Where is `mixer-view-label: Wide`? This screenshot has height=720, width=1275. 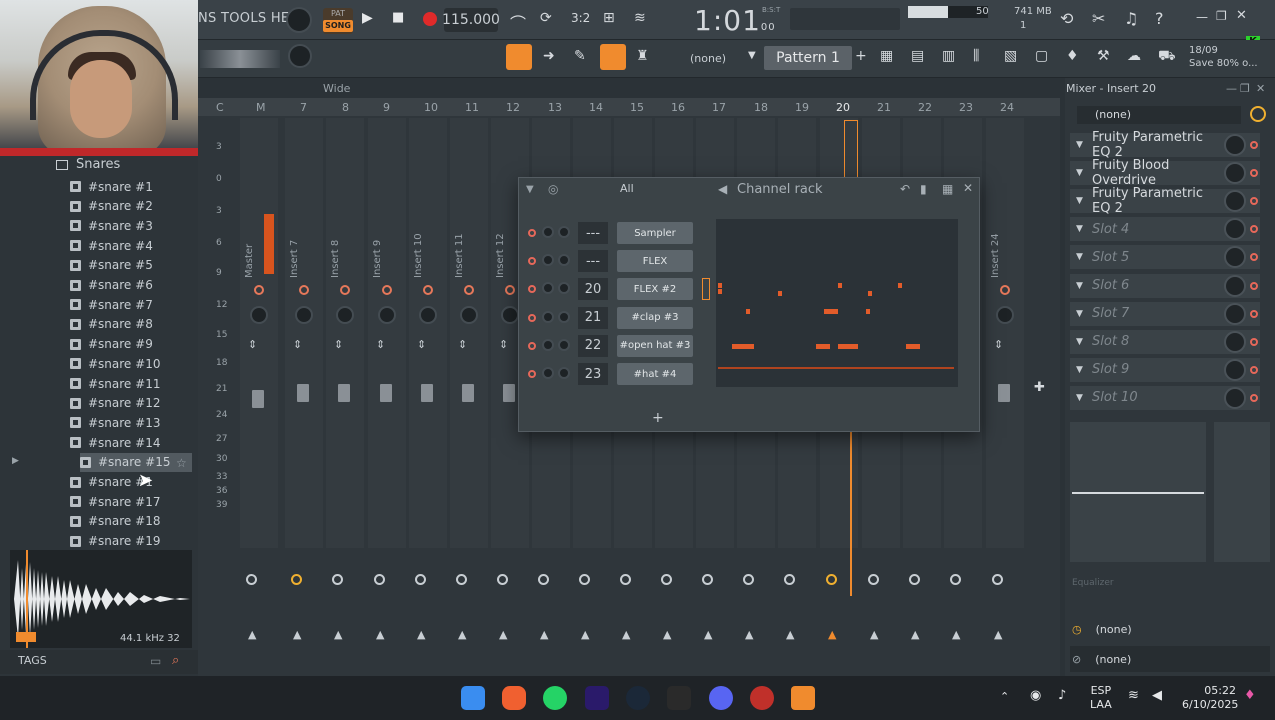
mixer-view-label: Wide is located at coordinates (336, 88).